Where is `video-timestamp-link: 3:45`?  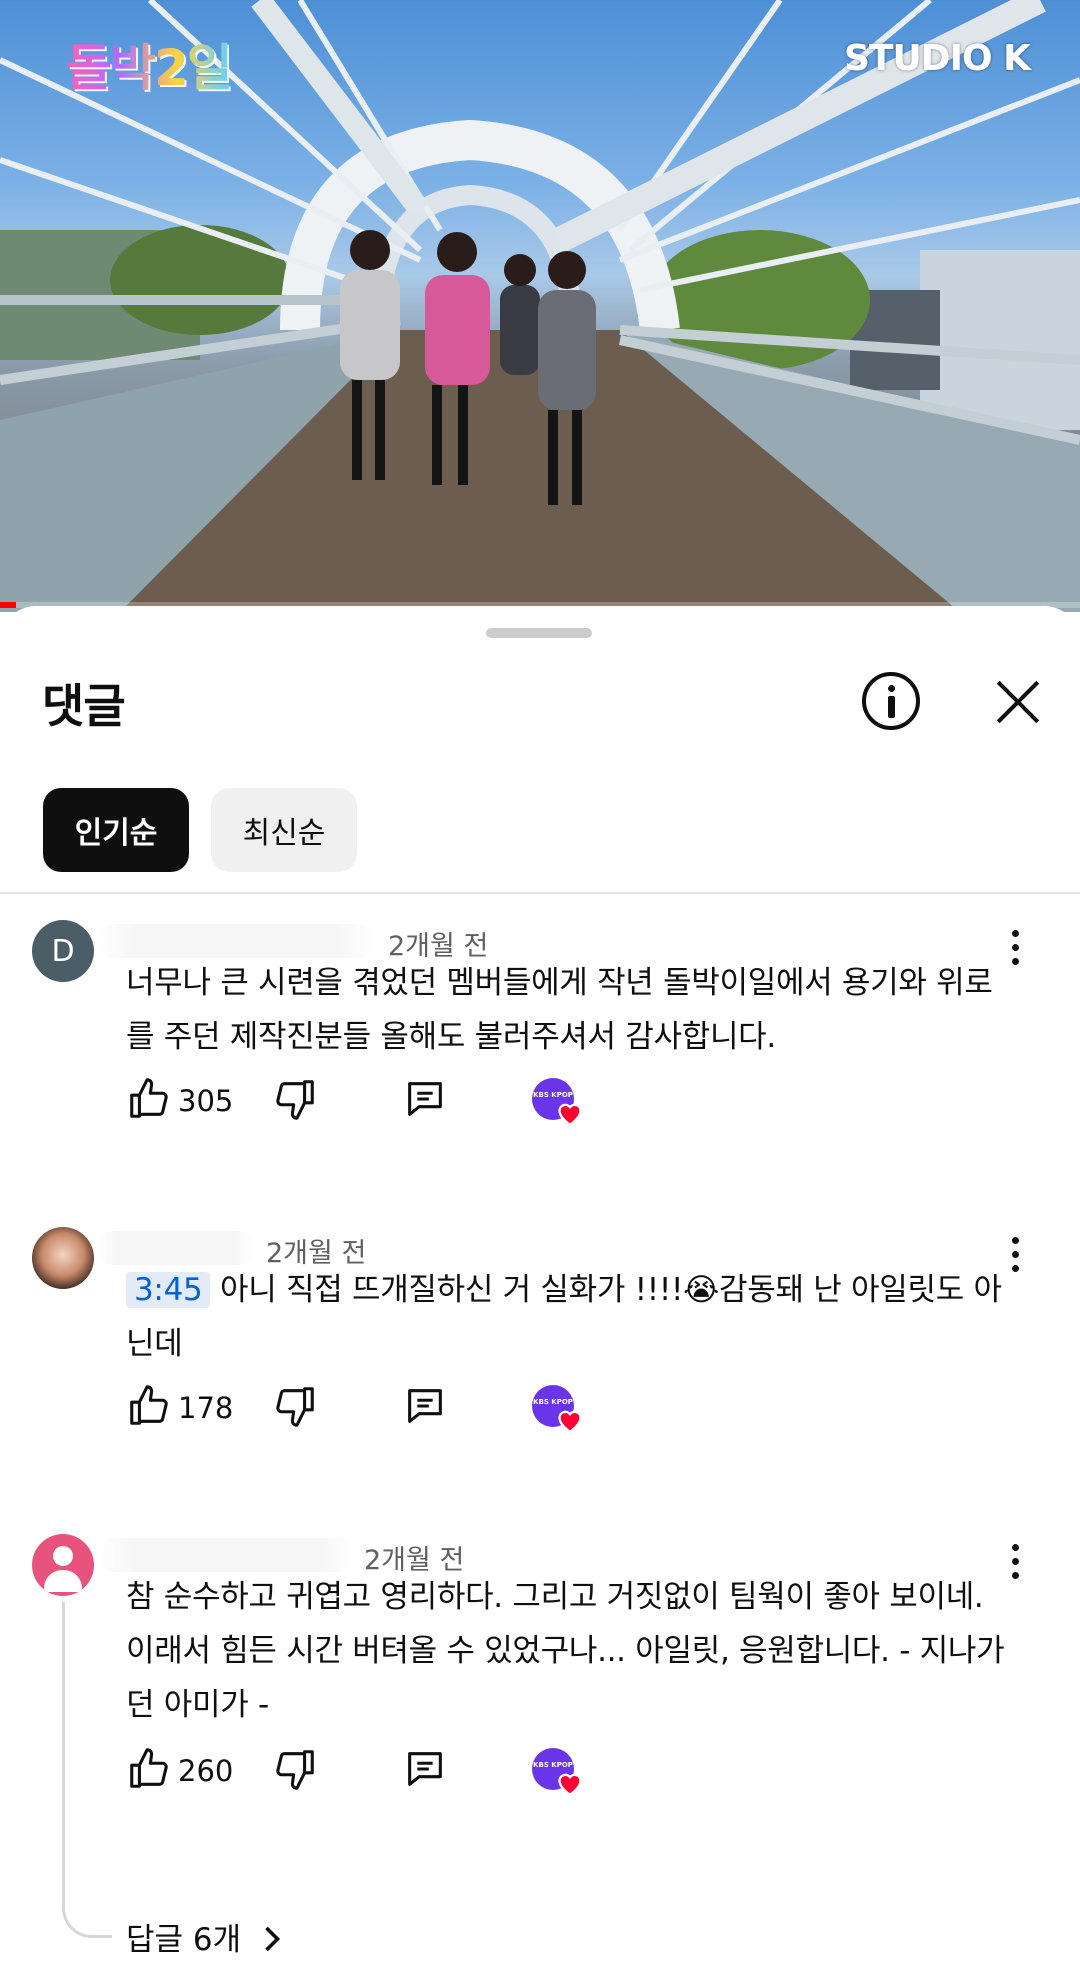
video-timestamp-link: 3:45 is located at coordinates (168, 1290).